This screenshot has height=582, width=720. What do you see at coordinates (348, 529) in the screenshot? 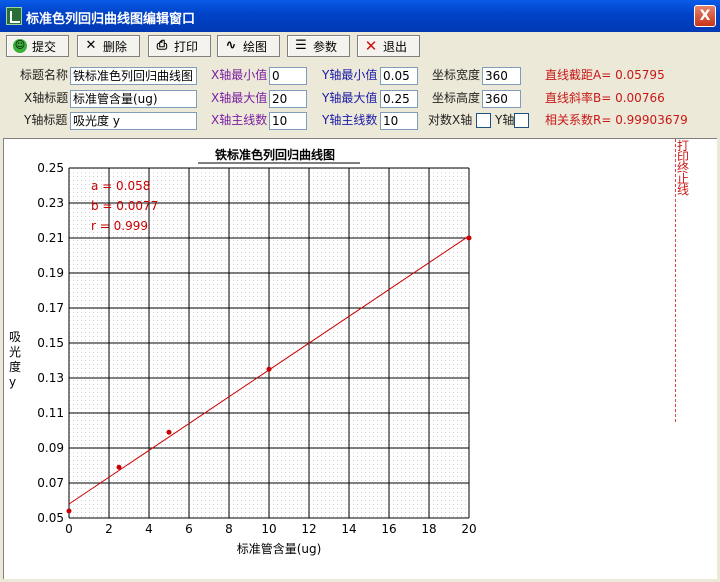
I see `x-tick-label: 14` at bounding box center [348, 529].